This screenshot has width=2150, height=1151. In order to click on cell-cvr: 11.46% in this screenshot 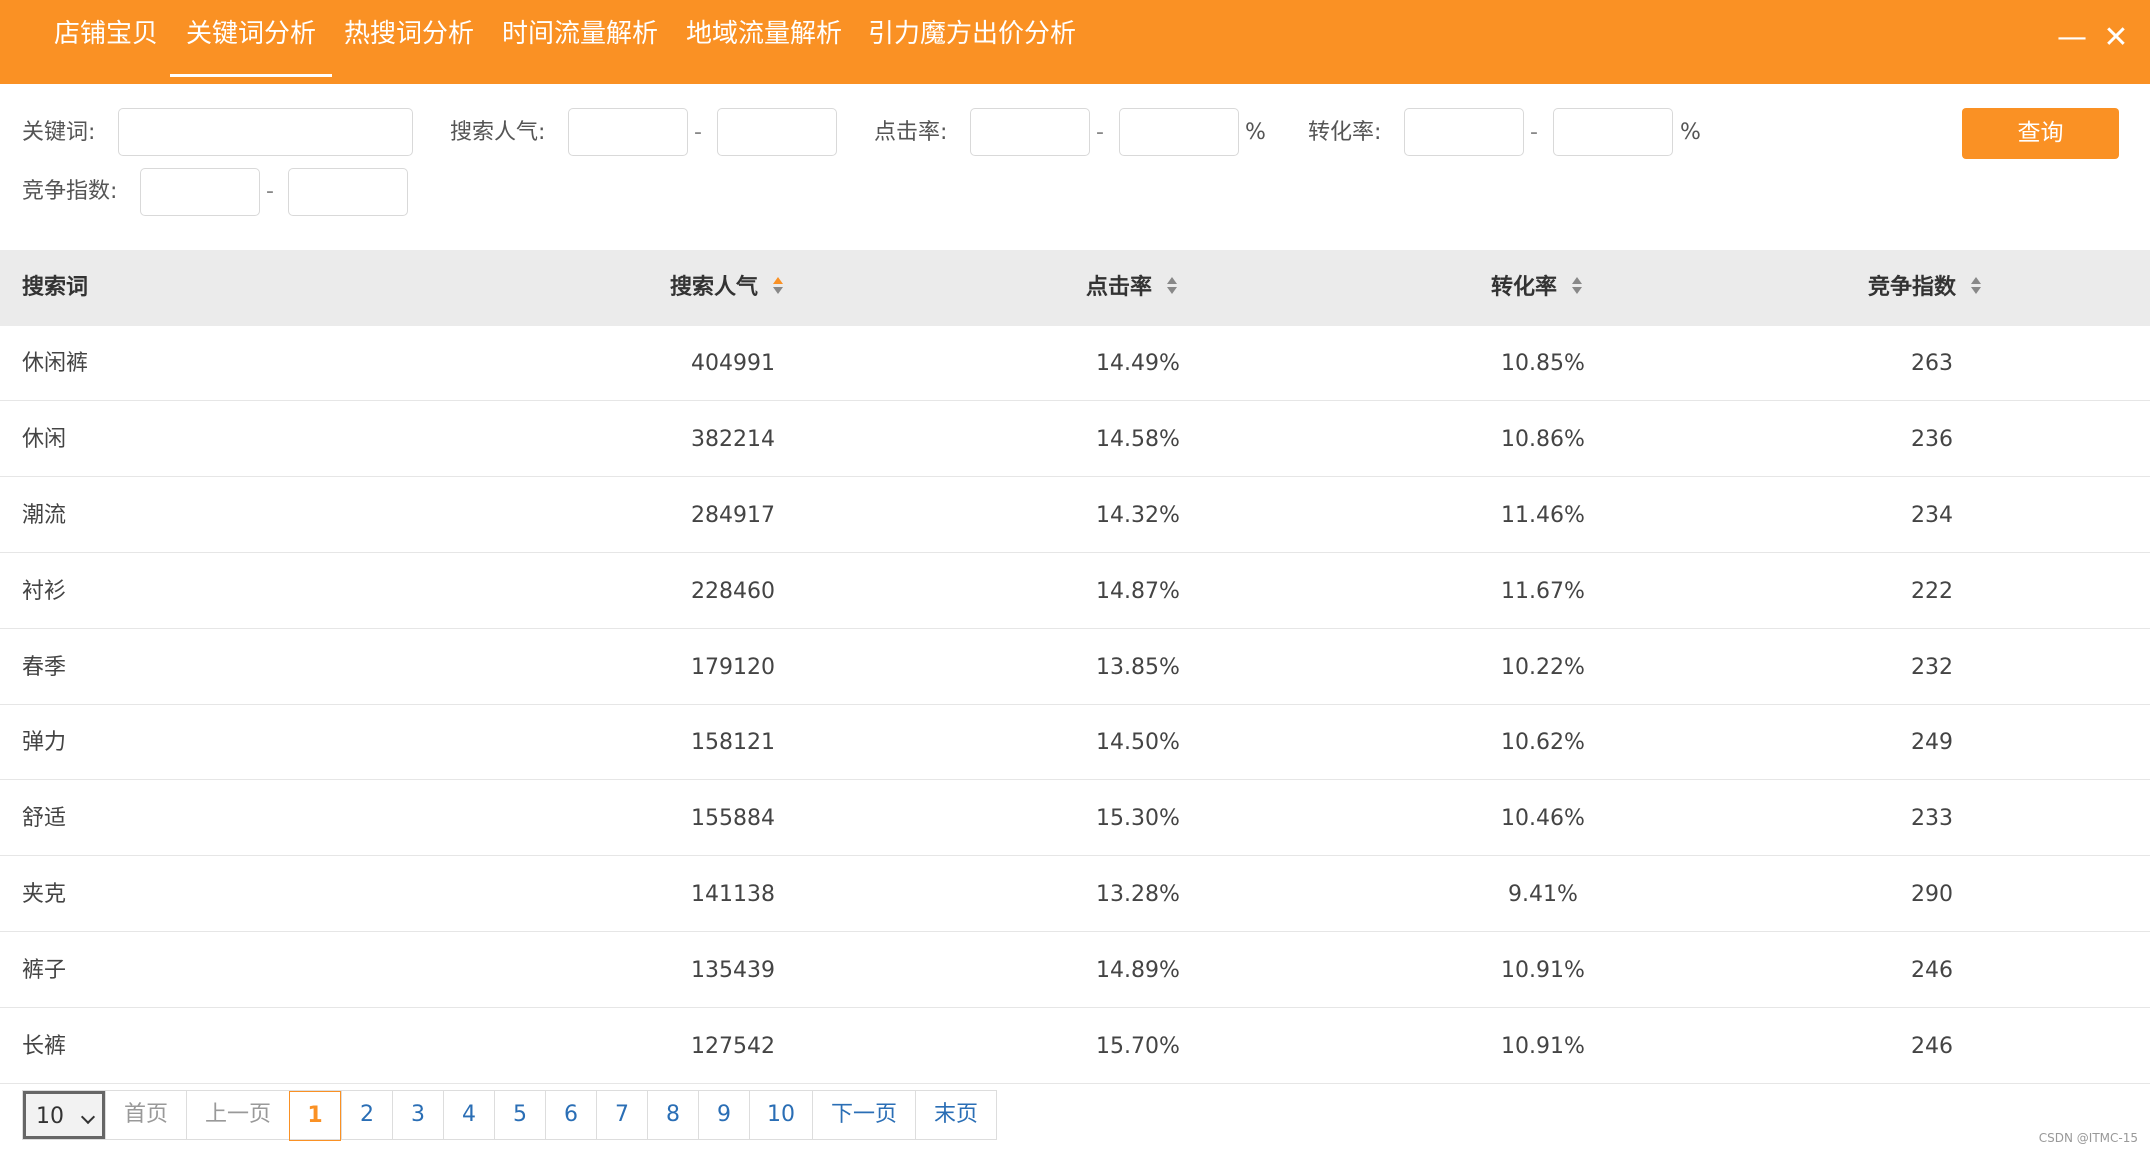, I will do `click(1543, 515)`.